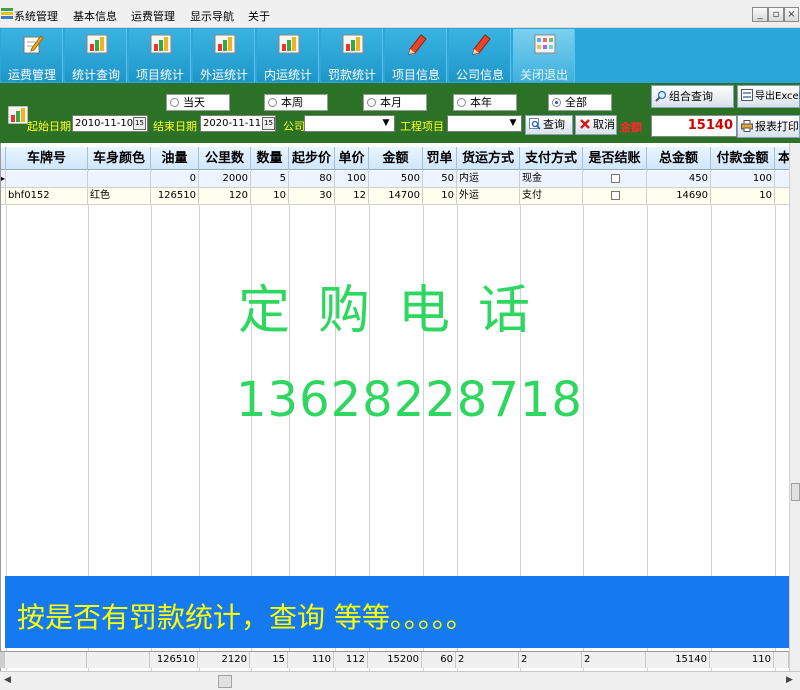 This screenshot has width=800, height=690. I want to click on header-more: 本, so click(782, 158).